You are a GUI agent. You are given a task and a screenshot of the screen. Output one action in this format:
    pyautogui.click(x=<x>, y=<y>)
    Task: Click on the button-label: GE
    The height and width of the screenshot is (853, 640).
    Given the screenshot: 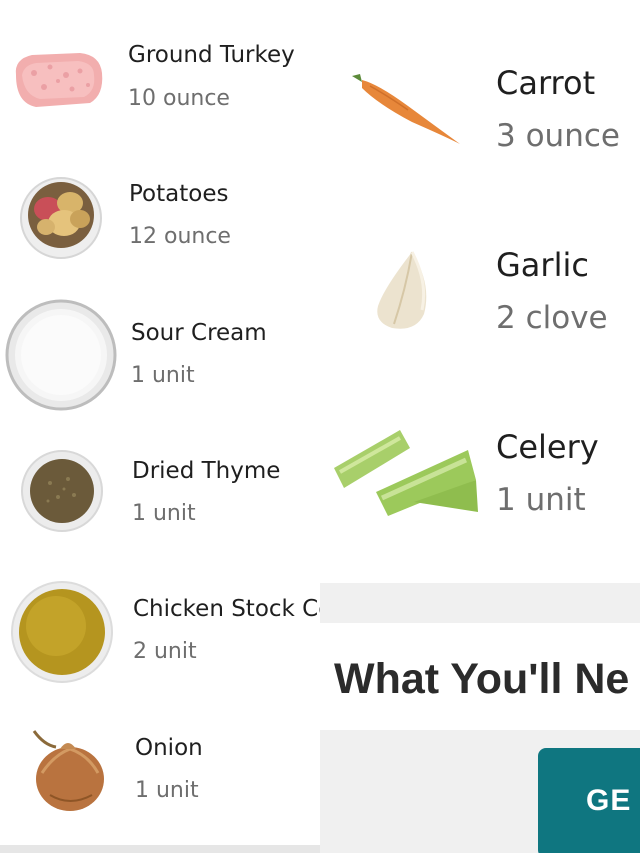 What is the action you would take?
    pyautogui.click(x=609, y=800)
    